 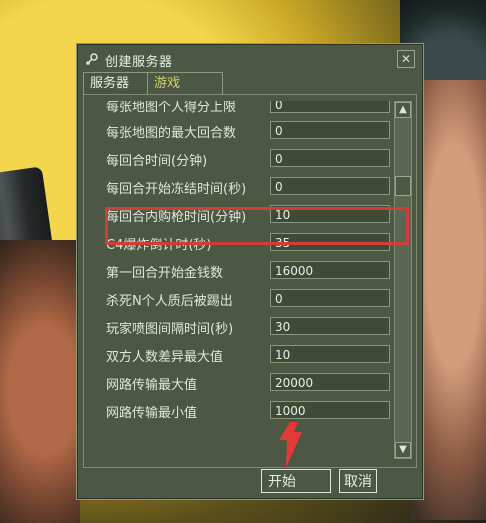 I want to click on scroll-thumb, so click(x=403, y=186).